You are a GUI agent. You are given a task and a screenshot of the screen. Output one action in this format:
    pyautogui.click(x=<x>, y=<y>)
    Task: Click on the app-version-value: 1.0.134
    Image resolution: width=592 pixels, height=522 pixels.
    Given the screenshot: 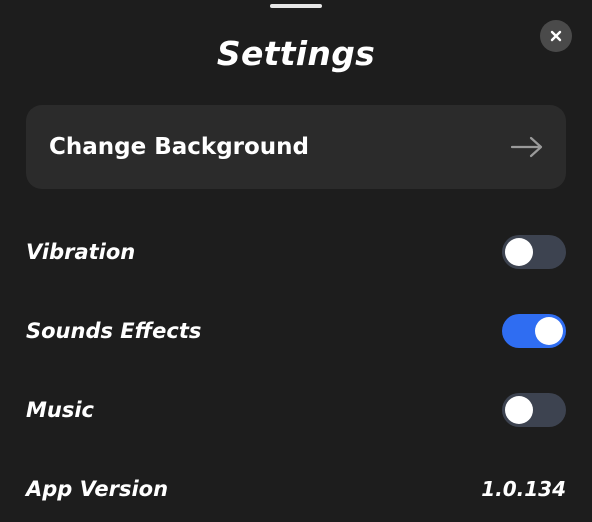 What is the action you would take?
    pyautogui.click(x=523, y=489)
    